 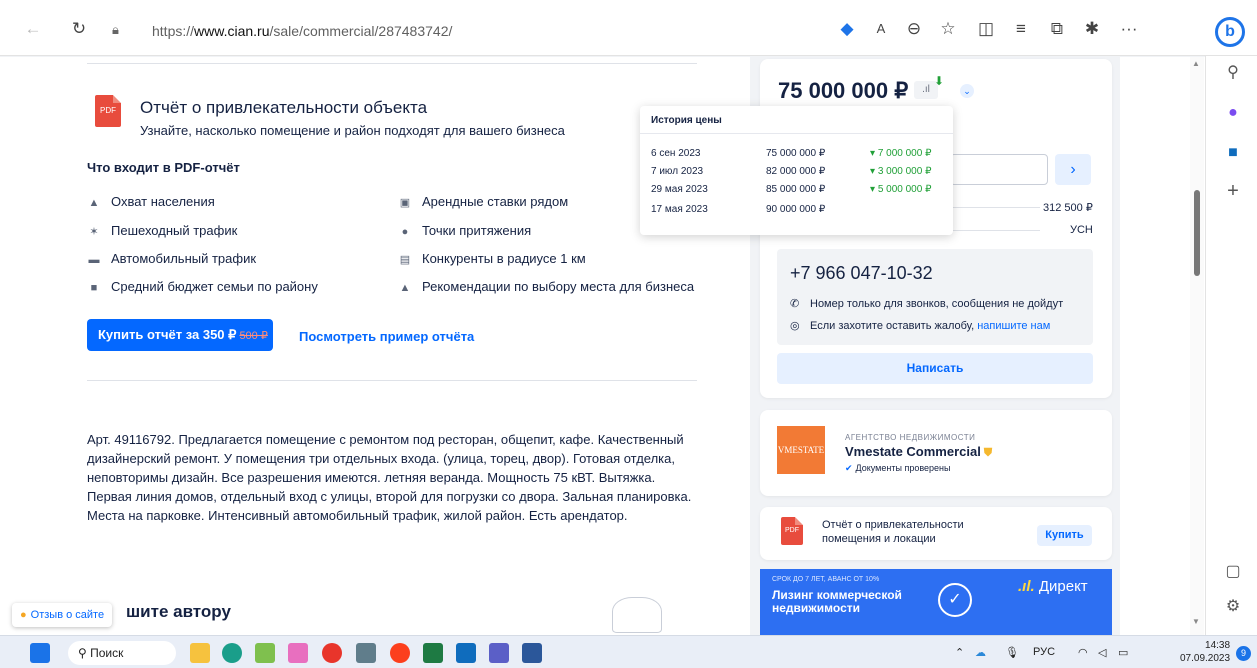 What do you see at coordinates (1233, 572) in the screenshot?
I see `panel-icon: ▢` at bounding box center [1233, 572].